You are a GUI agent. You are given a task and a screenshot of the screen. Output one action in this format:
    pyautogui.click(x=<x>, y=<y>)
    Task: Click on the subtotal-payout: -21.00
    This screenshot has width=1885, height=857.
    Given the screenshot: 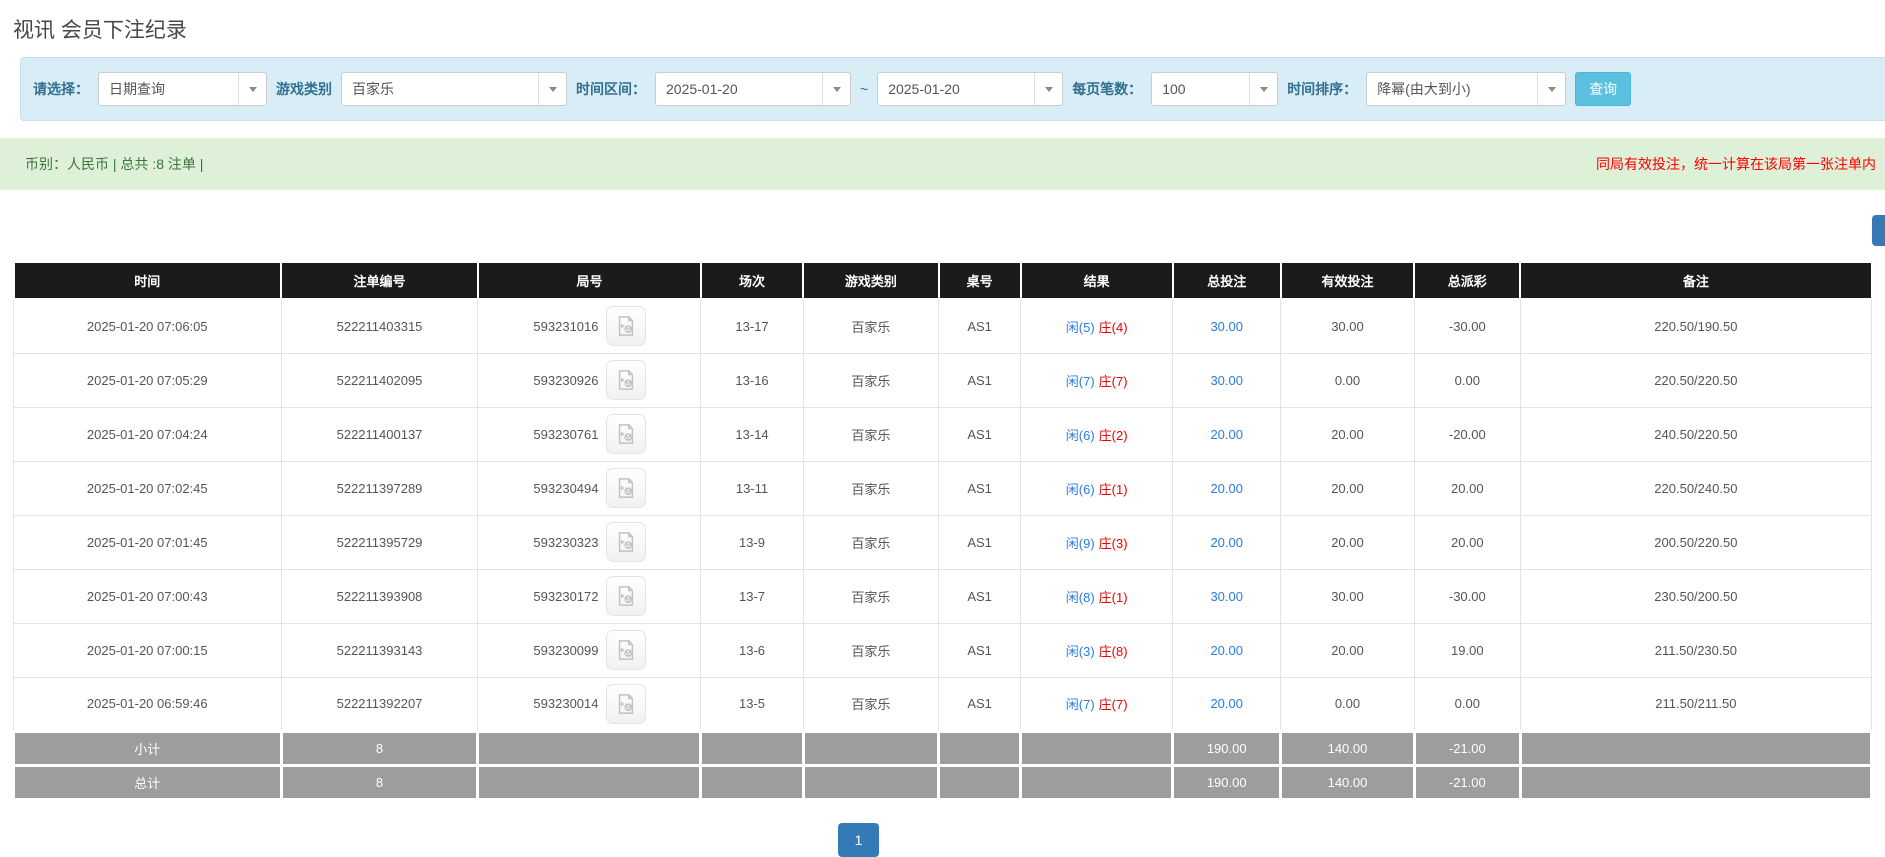 What is the action you would take?
    pyautogui.click(x=1467, y=748)
    